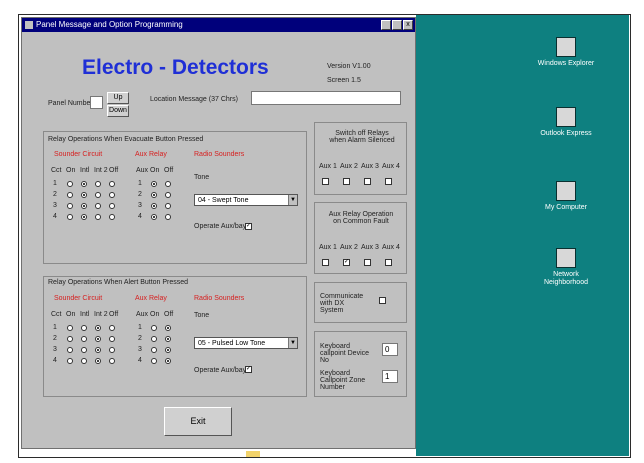 Image resolution: width=644 pixels, height=463 pixels. Describe the element at coordinates (140, 360) in the screenshot. I see `alert-aux-row-label: 4` at that location.